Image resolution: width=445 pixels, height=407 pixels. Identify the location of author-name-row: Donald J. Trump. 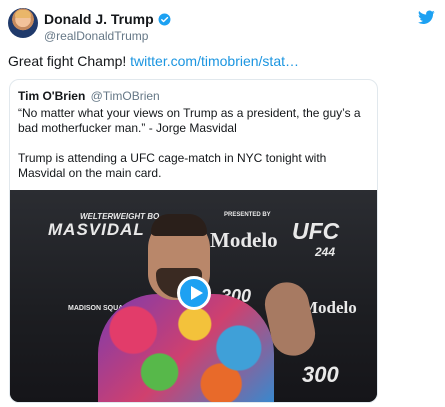
(107, 19).